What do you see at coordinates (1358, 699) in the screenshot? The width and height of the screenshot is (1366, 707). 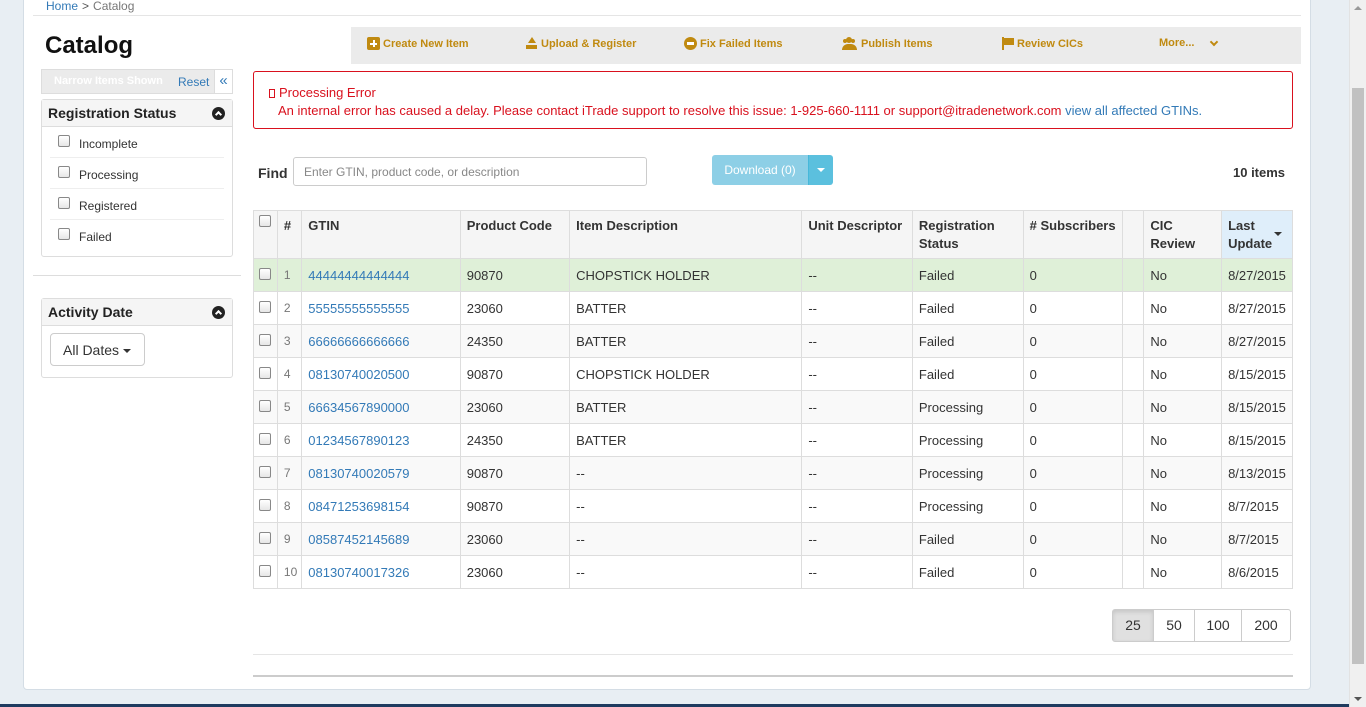 I see `scroll-down-arrow-icon` at bounding box center [1358, 699].